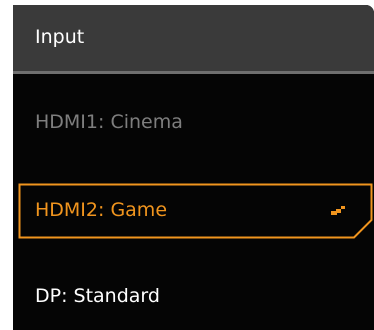 The height and width of the screenshot is (330, 374). I want to click on menu-item-label: HDMI2: Game, so click(101, 210).